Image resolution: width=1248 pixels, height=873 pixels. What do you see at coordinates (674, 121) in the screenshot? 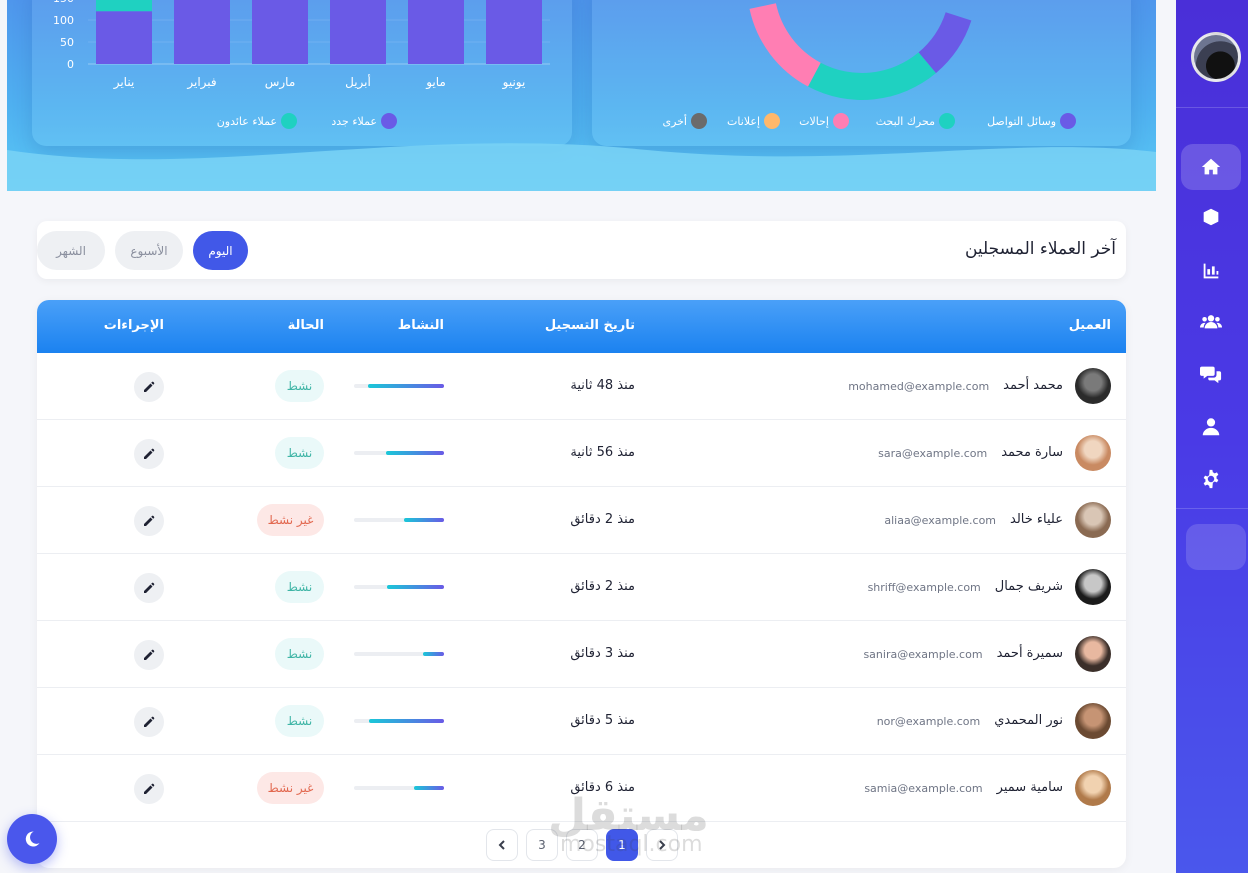
I see `legend-label: أخرى` at bounding box center [674, 121].